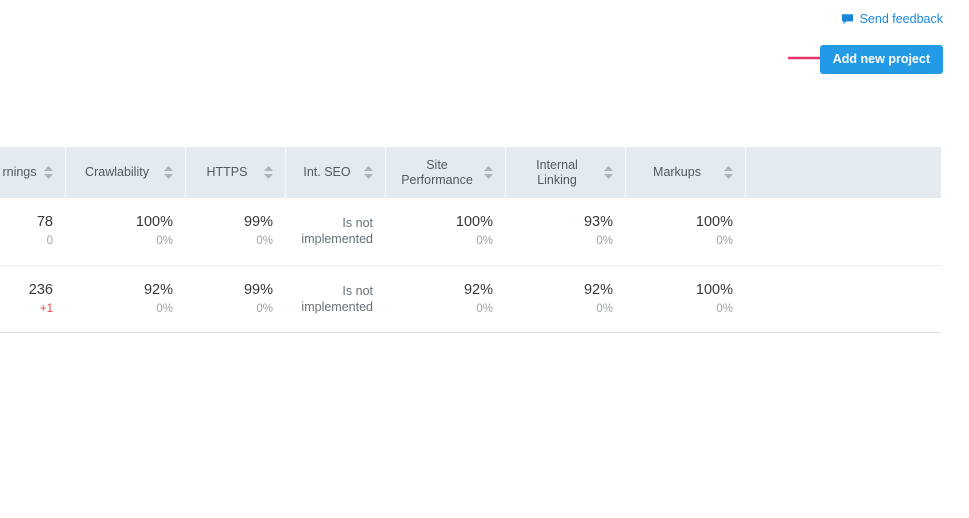  What do you see at coordinates (598, 222) in the screenshot?
I see `cell-value: 93%` at bounding box center [598, 222].